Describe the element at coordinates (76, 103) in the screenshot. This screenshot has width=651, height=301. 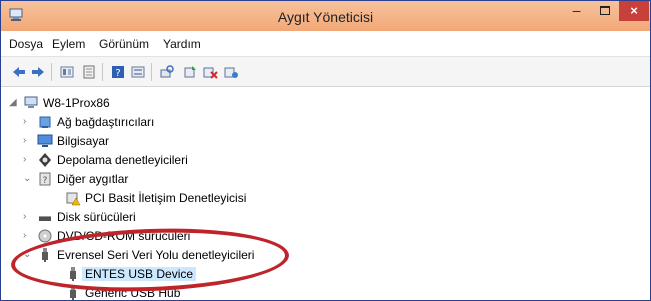
I see `tree-root-label: W8-1Prox86` at that location.